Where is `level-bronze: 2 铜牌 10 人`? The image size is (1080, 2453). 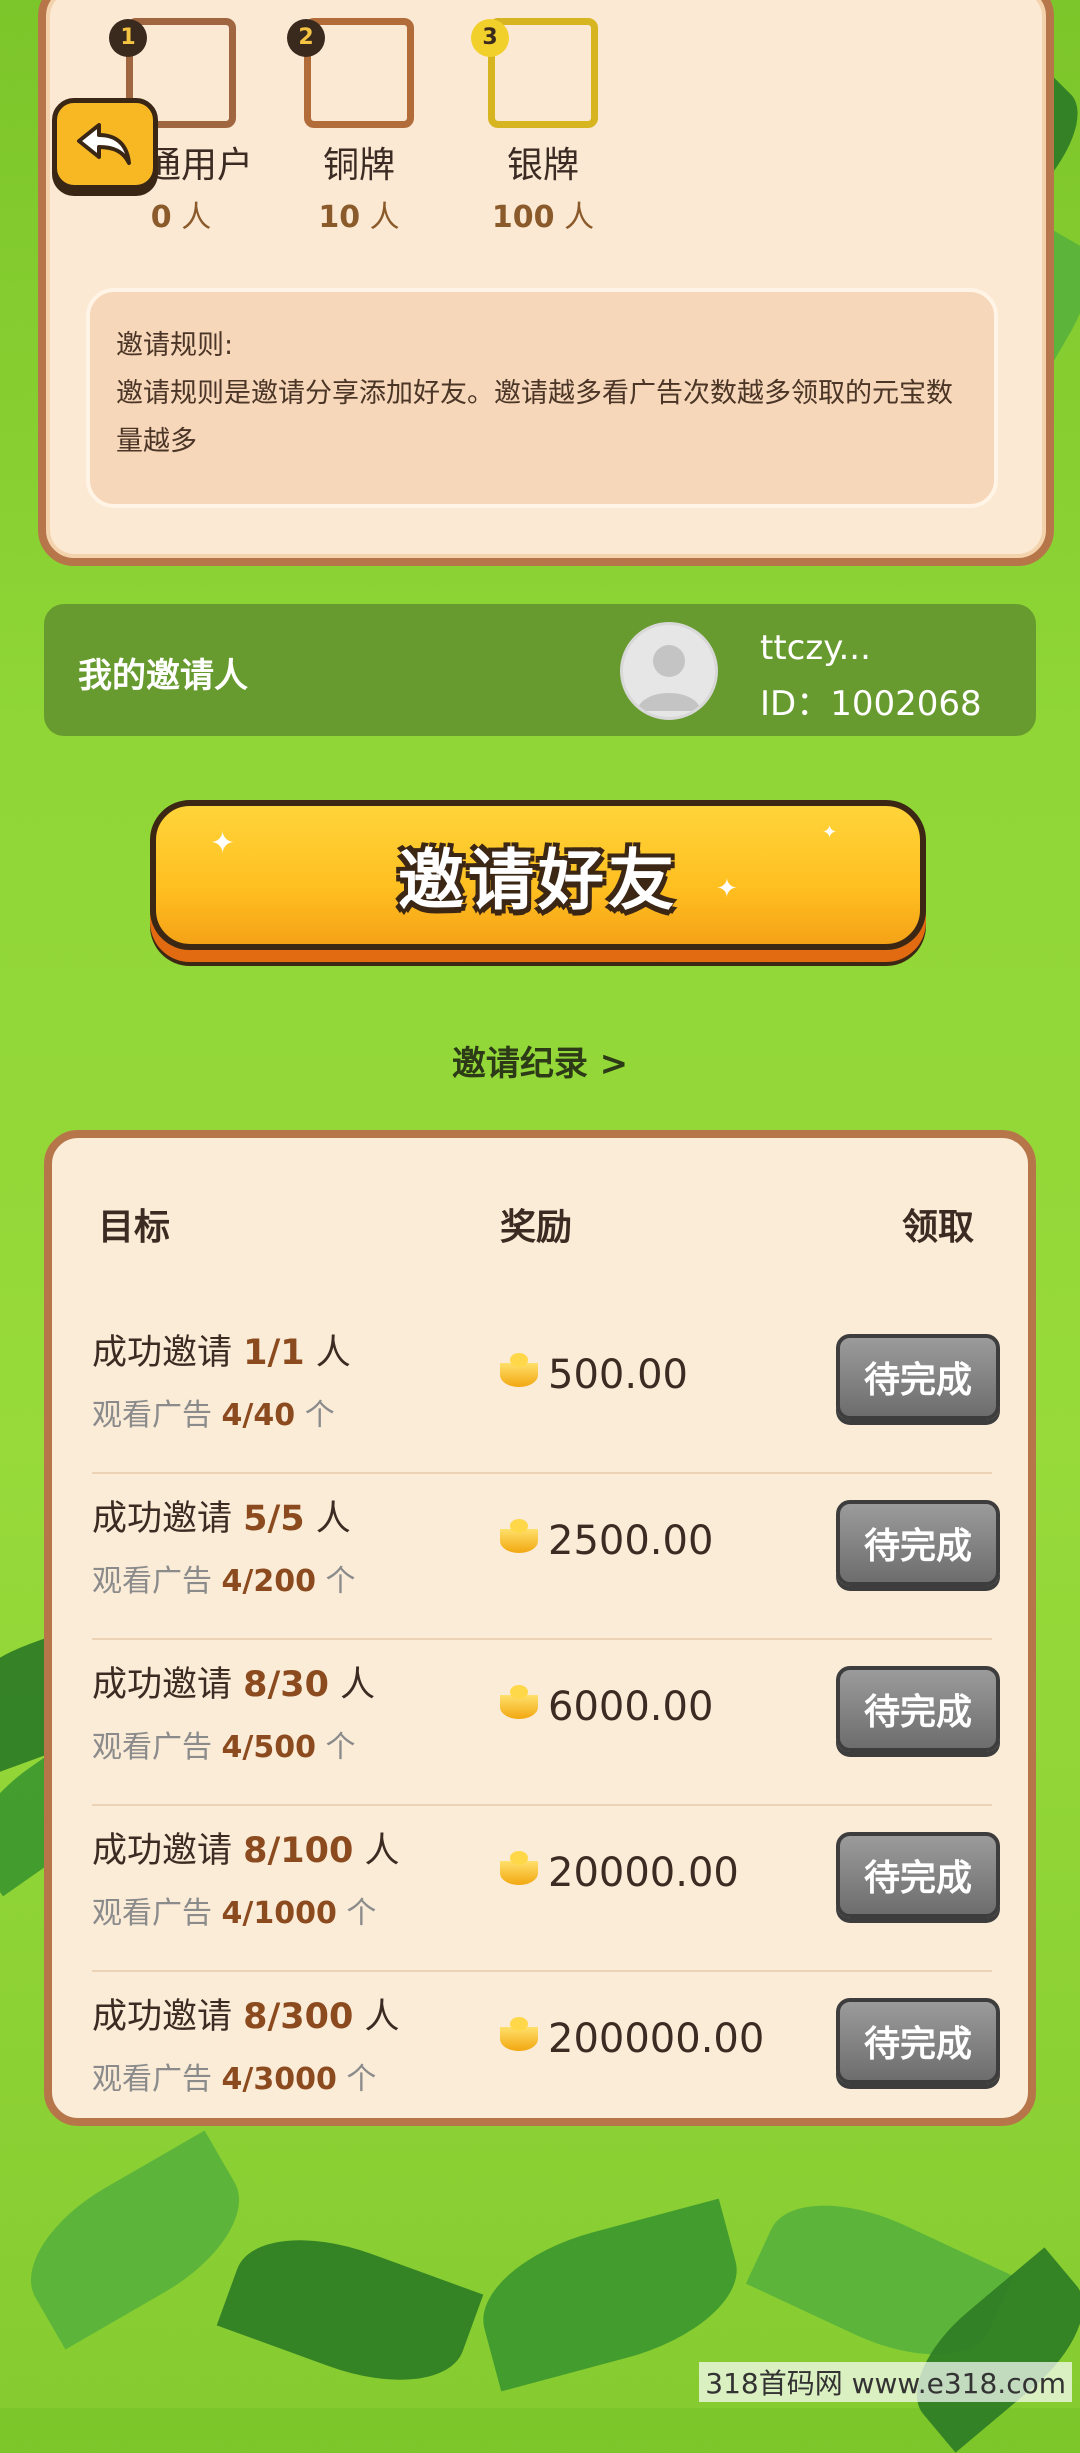
level-bronze: 2 铜牌 10 人 is located at coordinates (359, 127).